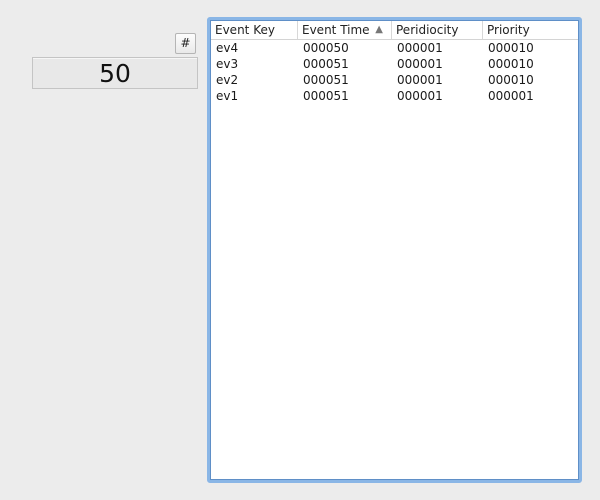  I want to click on table-row: ev1 000051 000001 000001, so click(394, 96).